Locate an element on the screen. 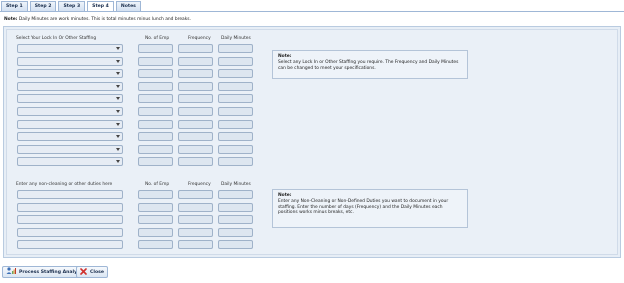  step-tabs: Step 1 Step 2 Step 3 Step 4 Notes is located at coordinates (72, 6).